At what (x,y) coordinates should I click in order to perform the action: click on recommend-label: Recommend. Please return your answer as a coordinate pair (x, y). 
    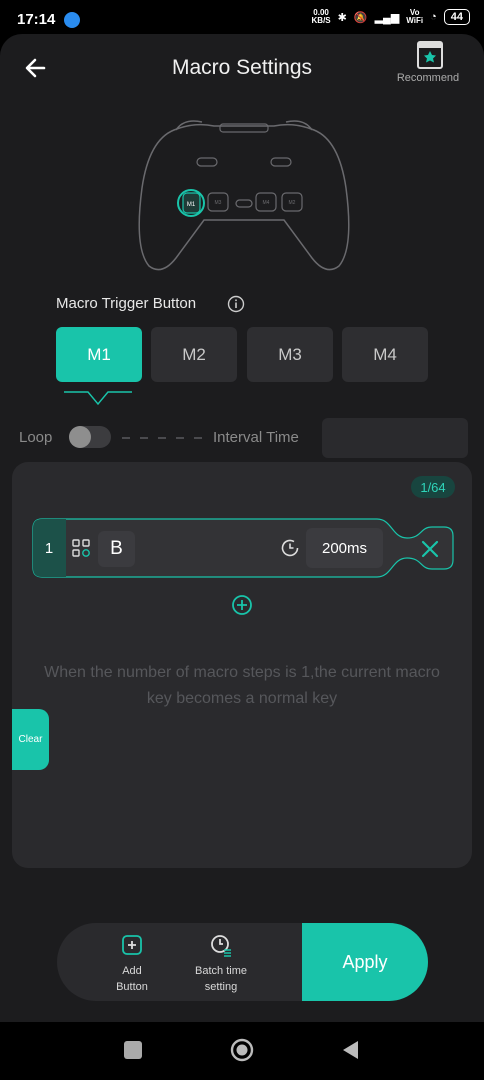
    Looking at the image, I should click on (428, 78).